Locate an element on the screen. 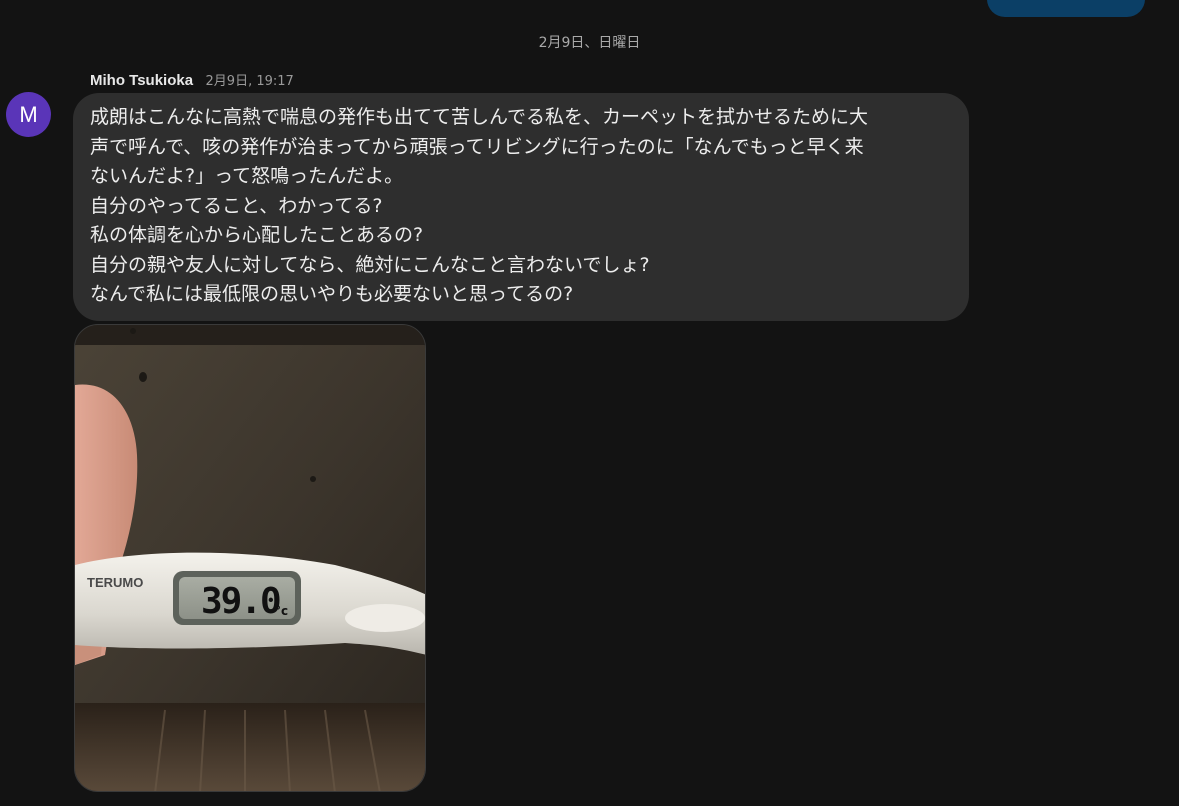 The image size is (1179, 806). message-text-line: なんで私には最低限の思いやりも必要ないと思ってるの? is located at coordinates (332, 294).